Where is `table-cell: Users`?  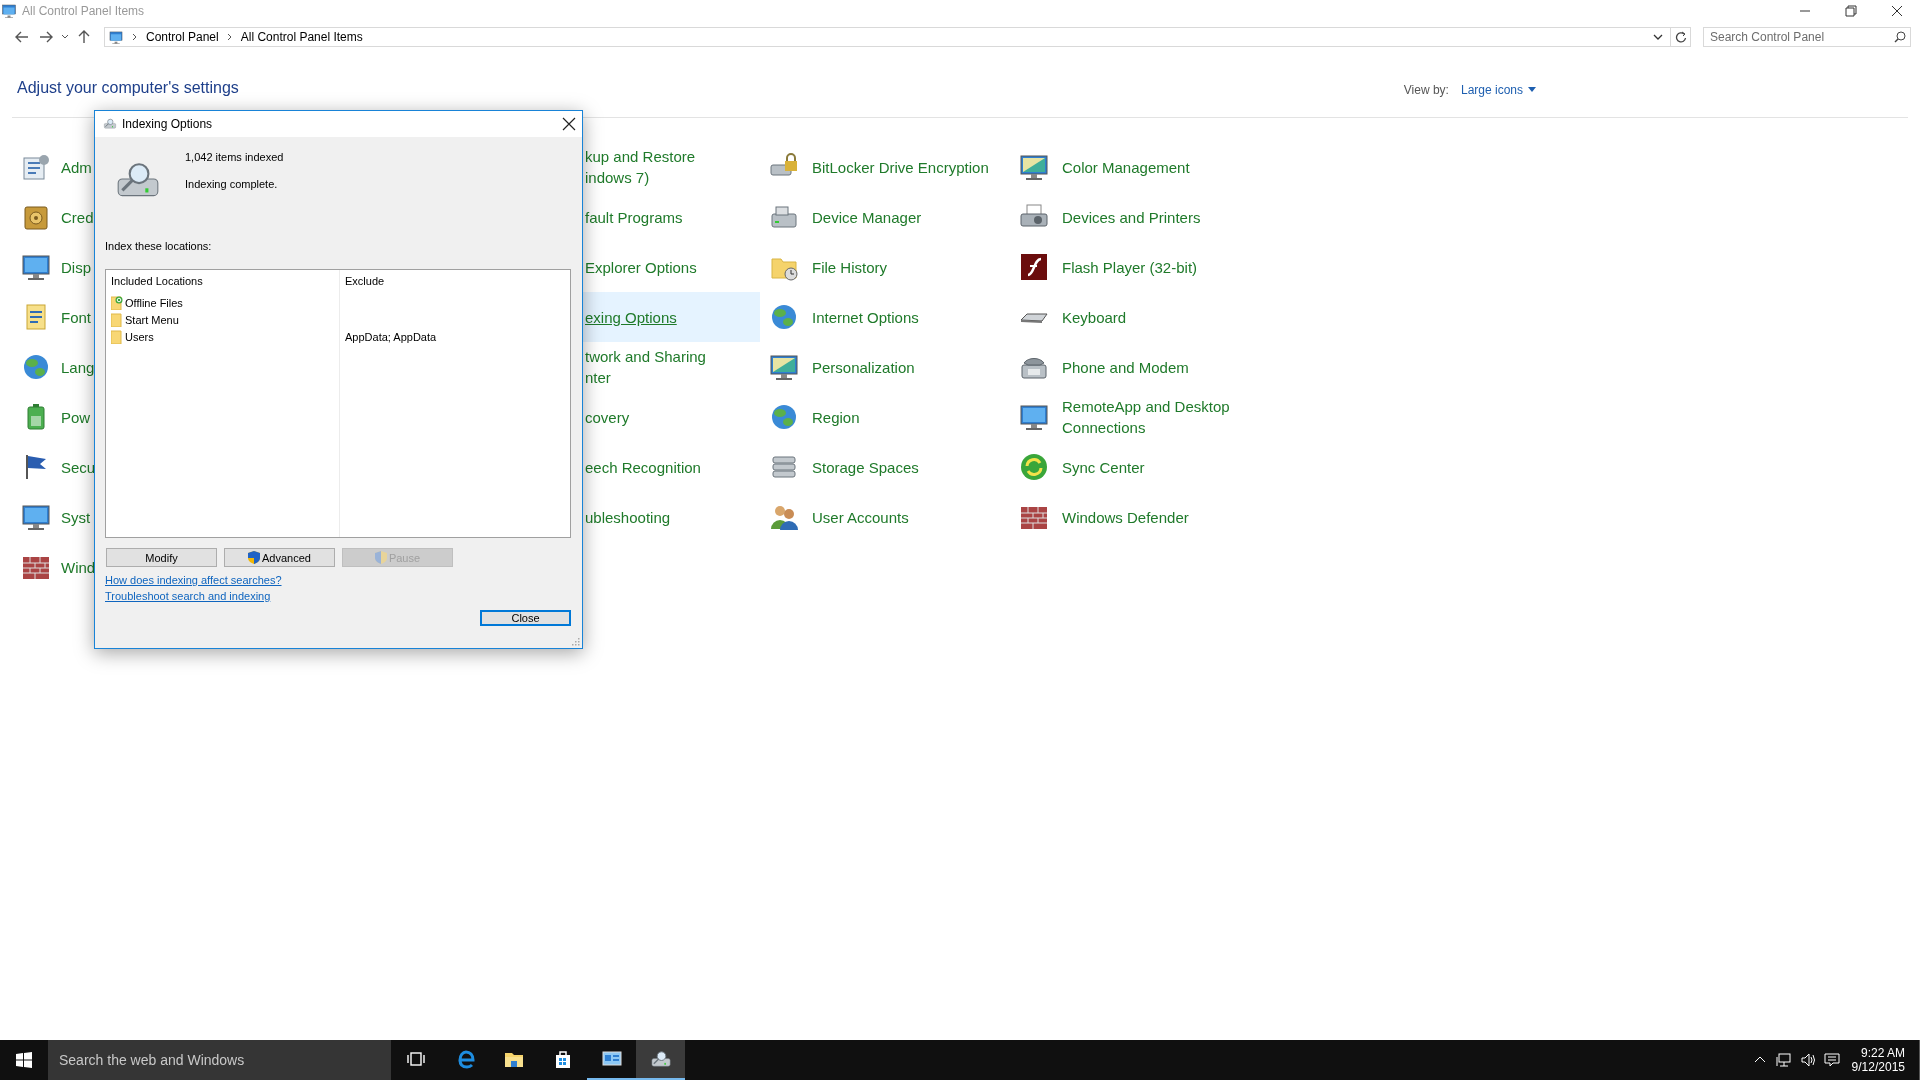 table-cell: Users is located at coordinates (139, 336).